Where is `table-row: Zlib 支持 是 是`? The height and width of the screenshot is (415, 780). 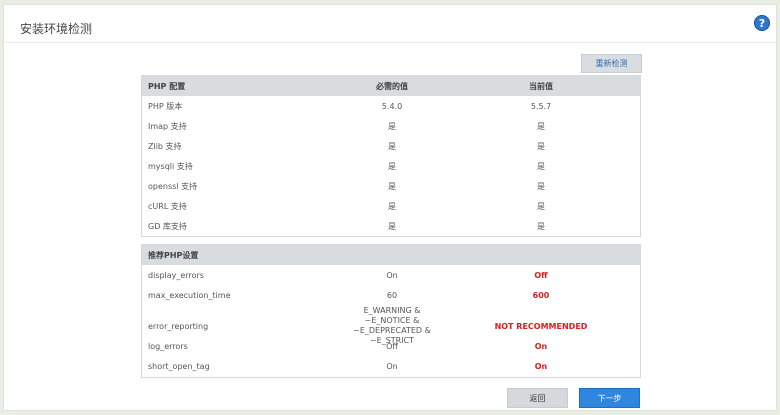 table-row: Zlib 支持 是 是 is located at coordinates (391, 146).